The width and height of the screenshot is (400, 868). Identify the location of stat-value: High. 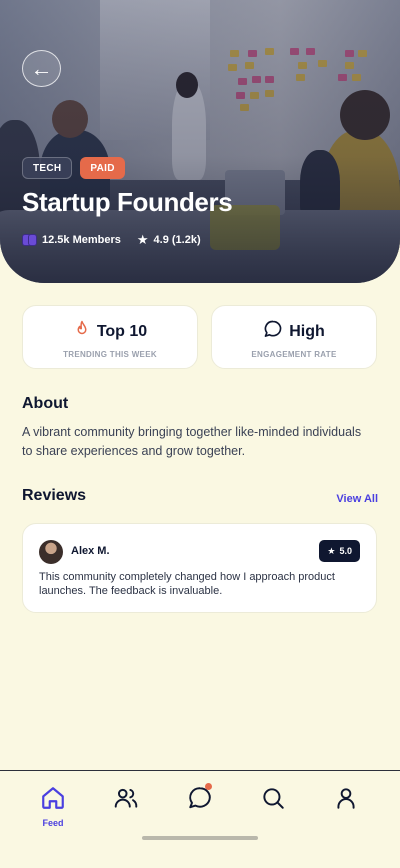
(307, 331).